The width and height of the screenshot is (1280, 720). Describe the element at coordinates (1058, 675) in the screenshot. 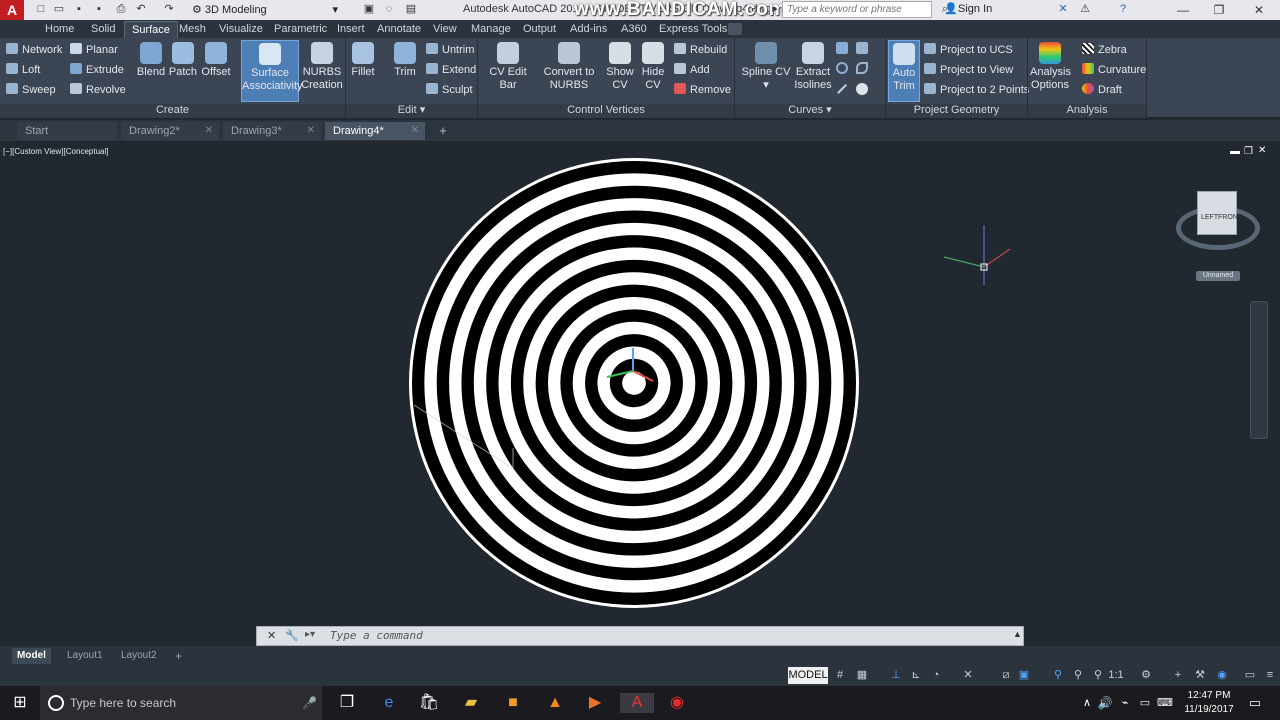

I see `annotation-visibility-icon: ⚲` at that location.